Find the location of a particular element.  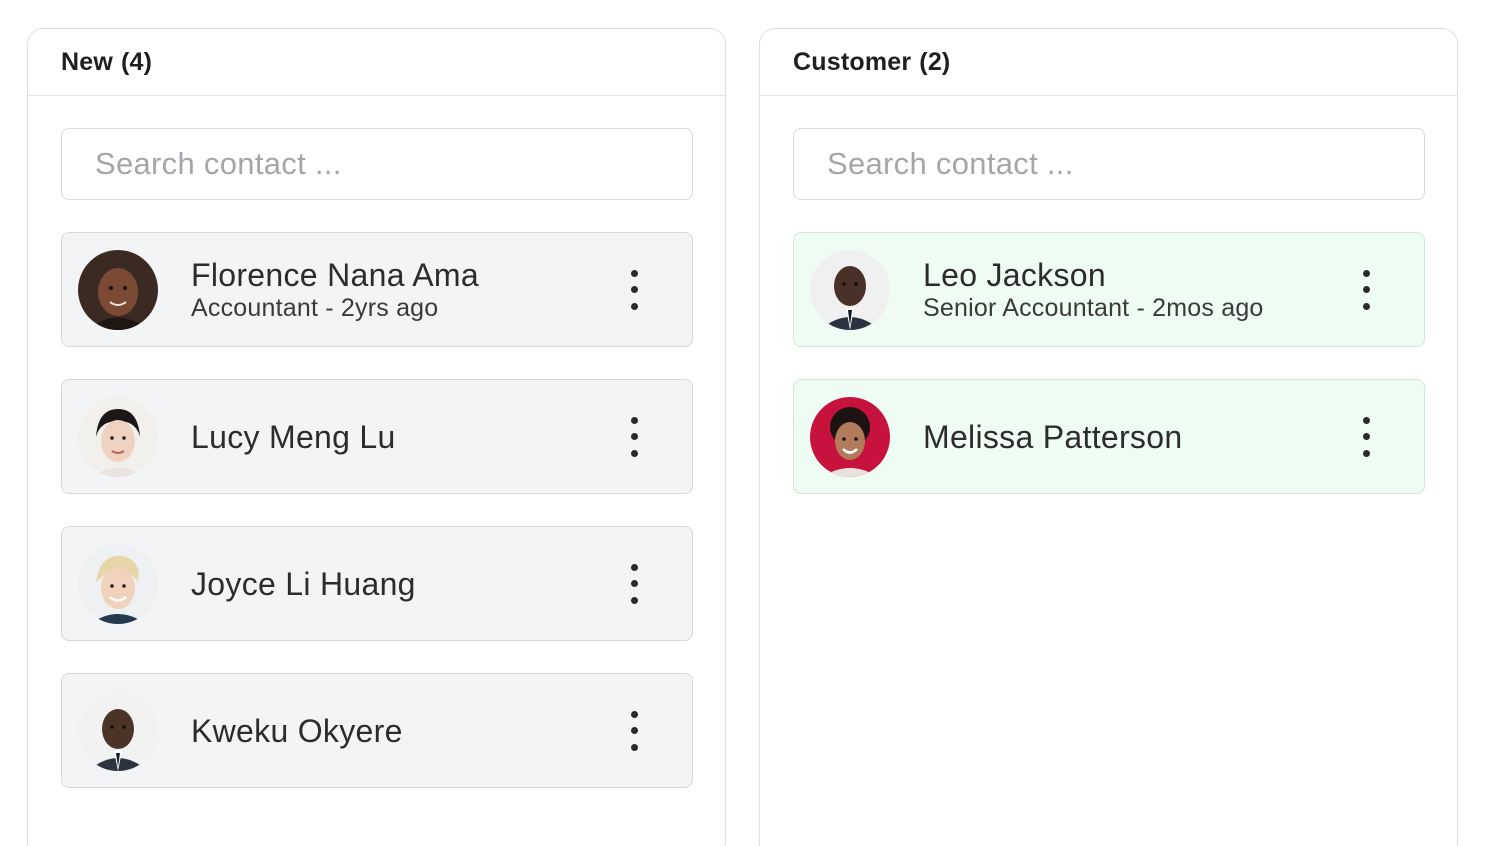

contact-name: Melissa Patterson is located at coordinates (1053, 436).